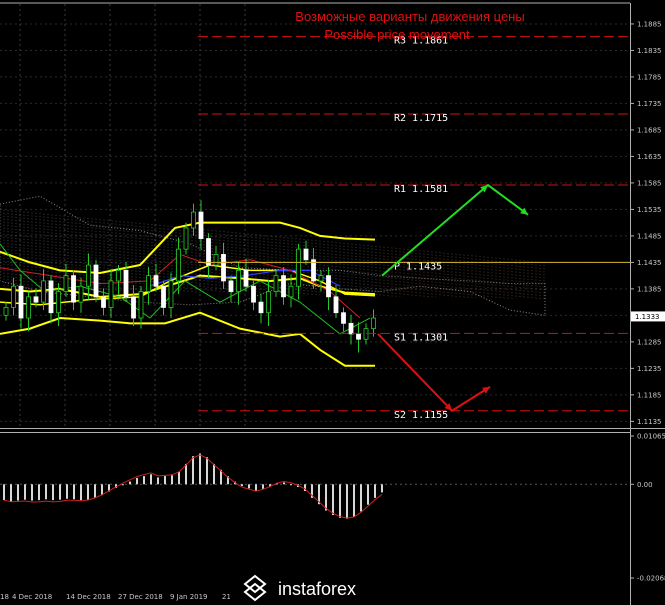  I want to click on level-label-s2: S2 1.1155, so click(421, 415).